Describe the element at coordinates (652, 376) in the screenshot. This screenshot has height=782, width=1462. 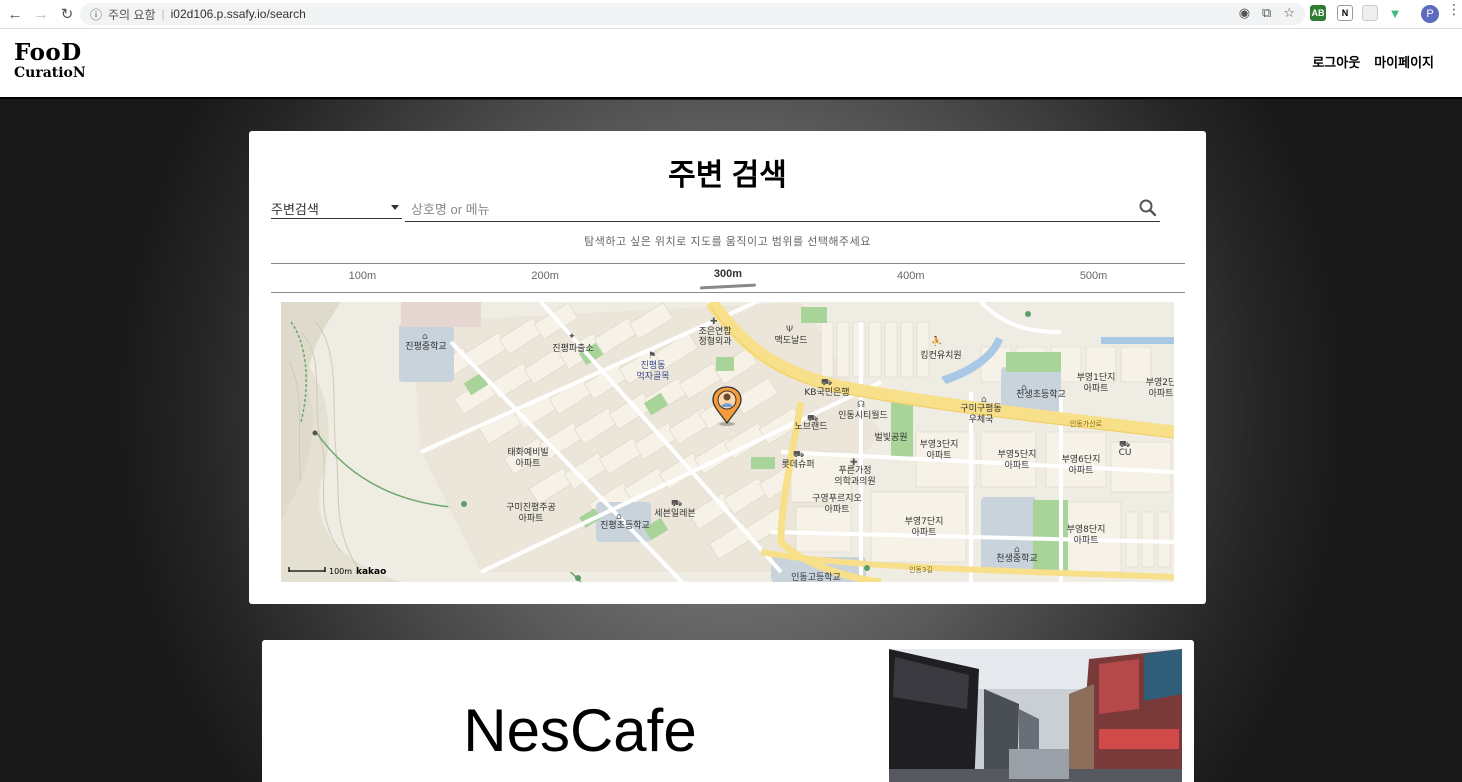
I see `svg-text: 먹자골목` at that location.